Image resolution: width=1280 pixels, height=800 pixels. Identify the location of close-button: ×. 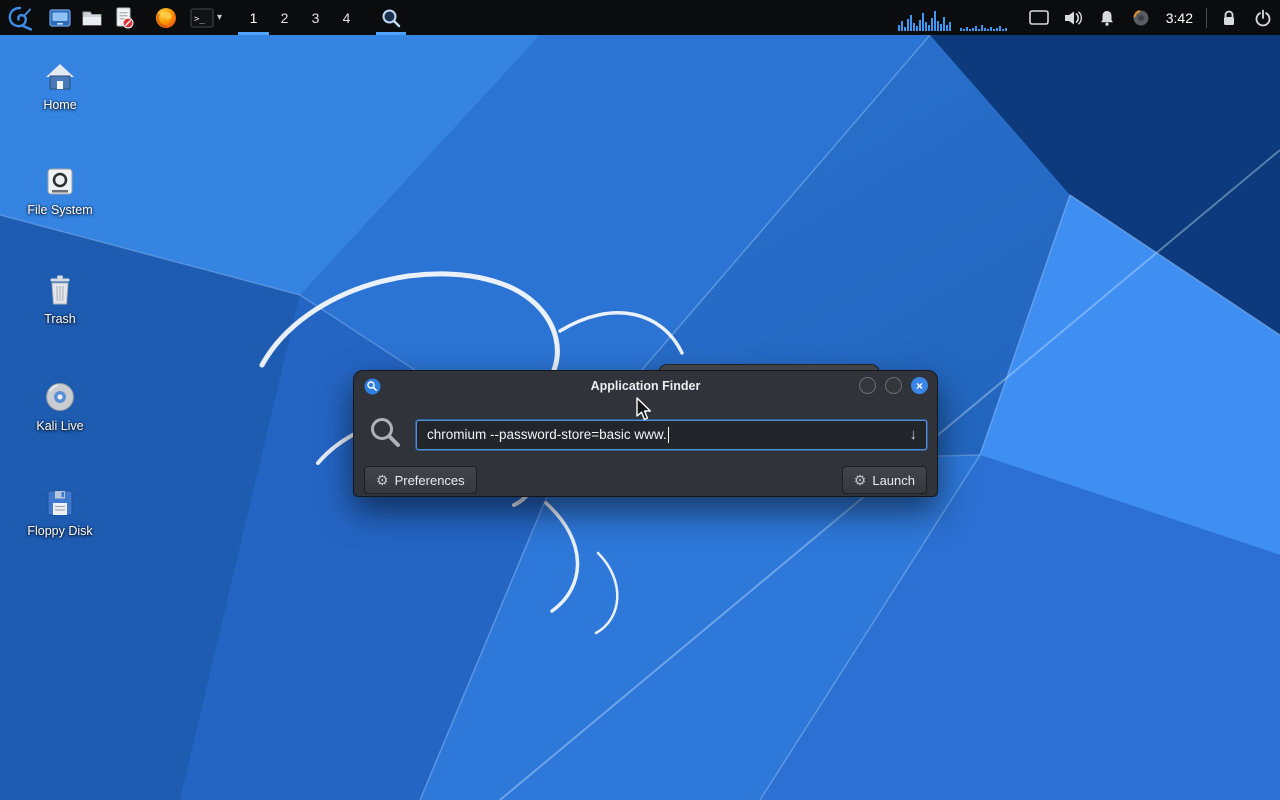
(919, 385).